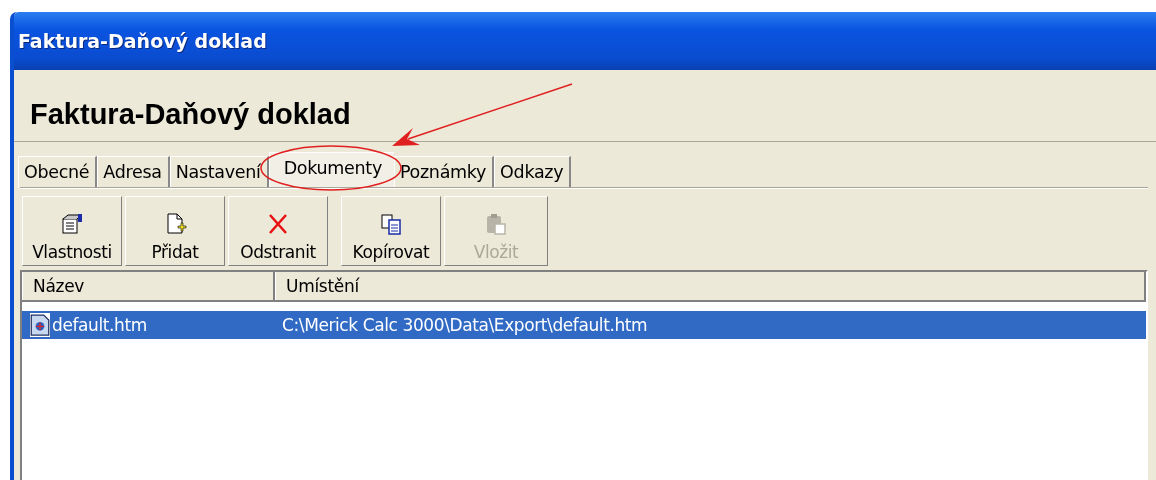 The width and height of the screenshot is (1156, 480). Describe the element at coordinates (142, 41) in the screenshot. I see `window-title: Faktura-Daňový doklad` at that location.